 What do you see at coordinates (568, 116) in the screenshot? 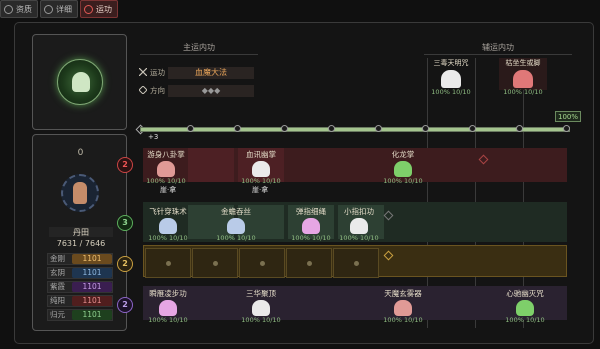
I see `progress-percent: 100%` at bounding box center [568, 116].